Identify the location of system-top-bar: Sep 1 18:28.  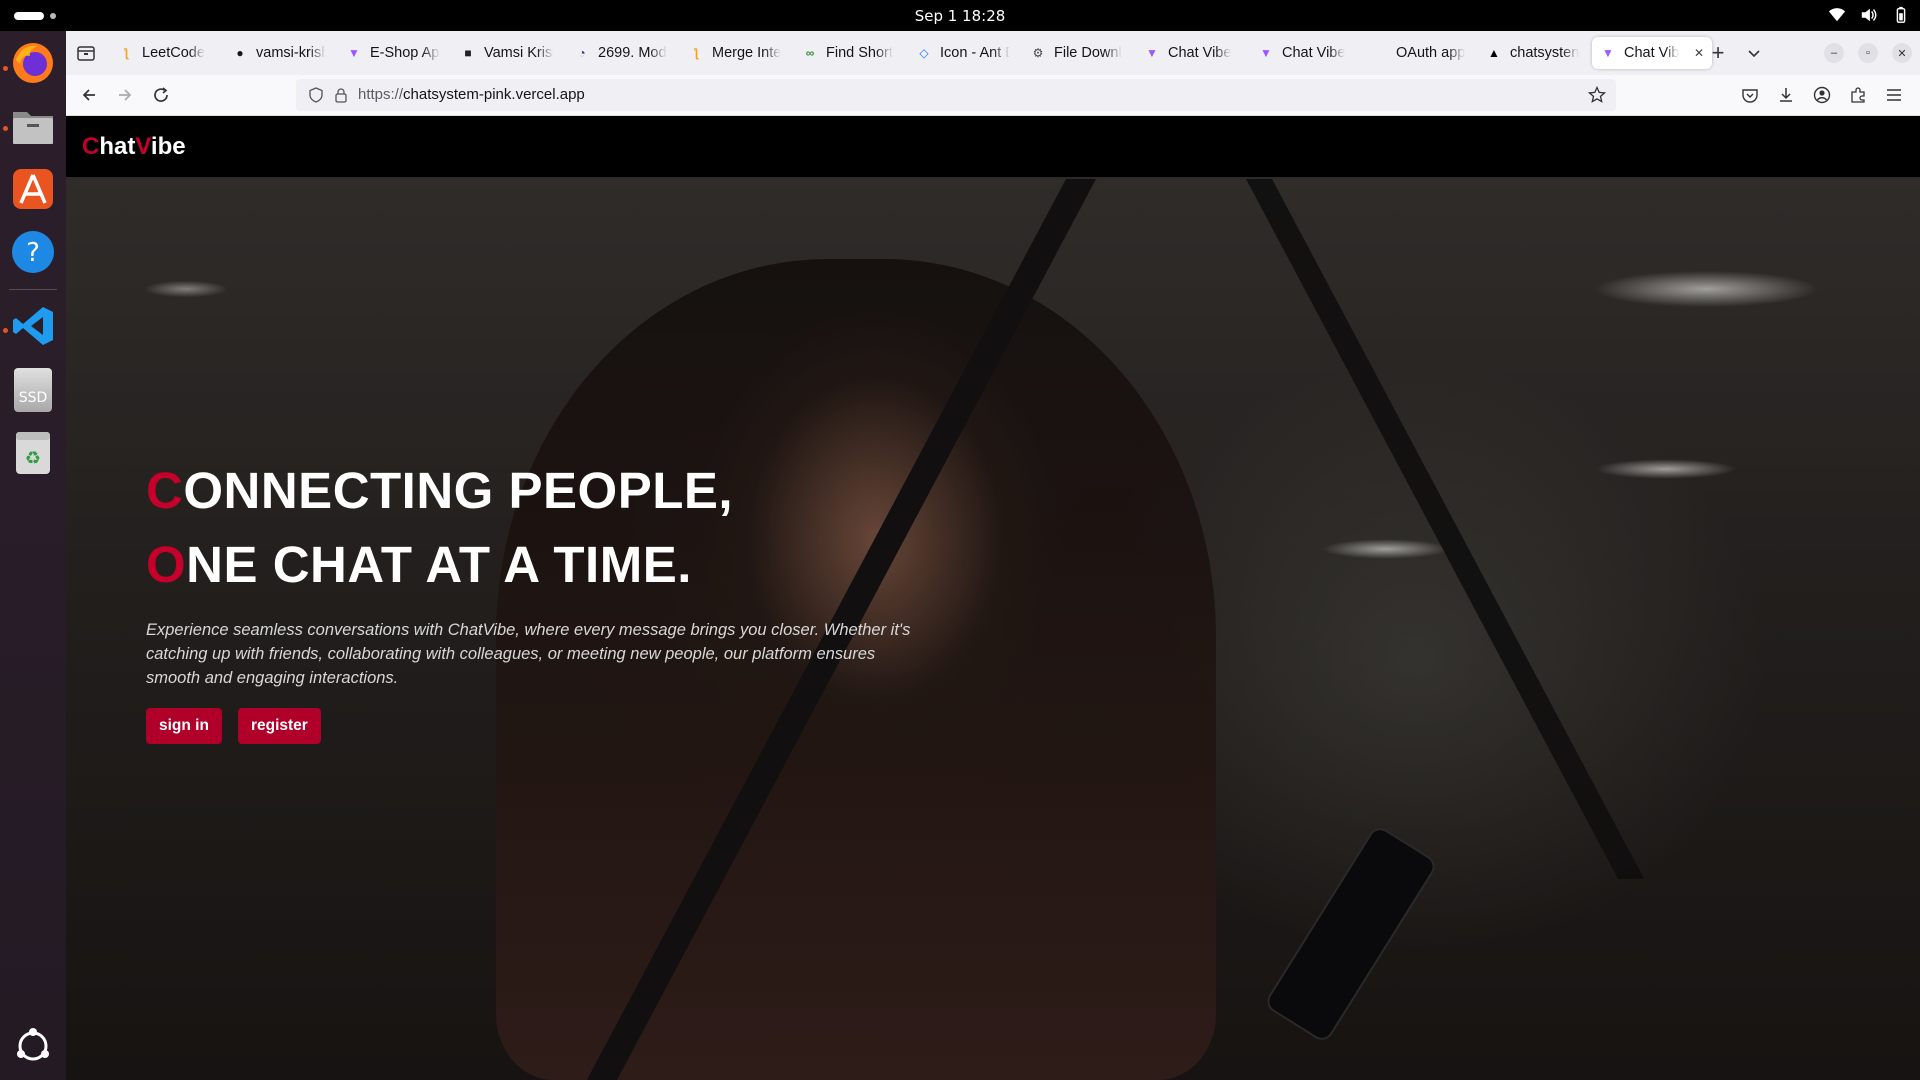
(960, 15).